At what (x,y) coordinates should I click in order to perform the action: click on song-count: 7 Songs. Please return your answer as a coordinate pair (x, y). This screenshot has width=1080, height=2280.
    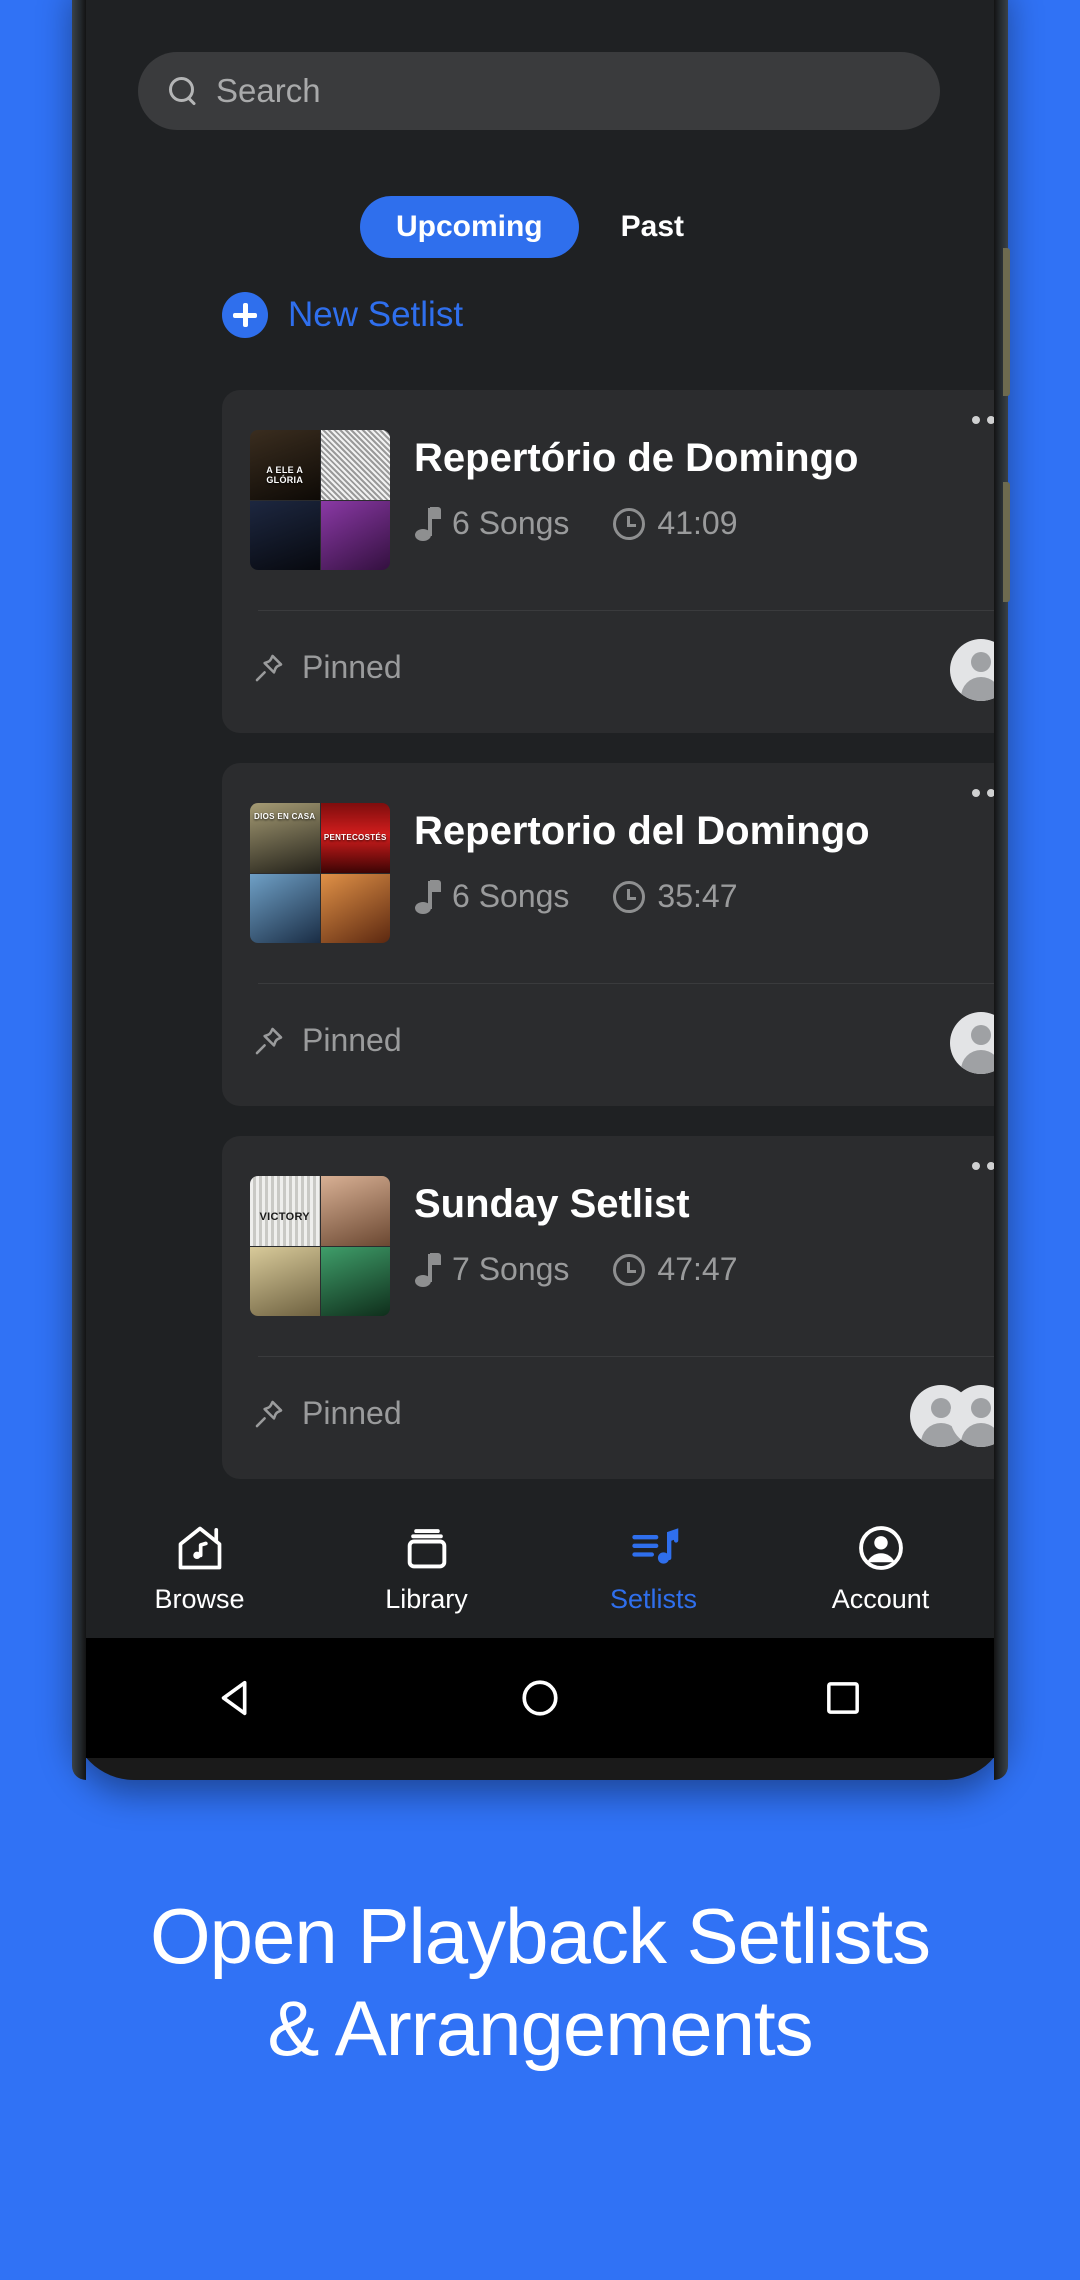
    Looking at the image, I should click on (511, 1269).